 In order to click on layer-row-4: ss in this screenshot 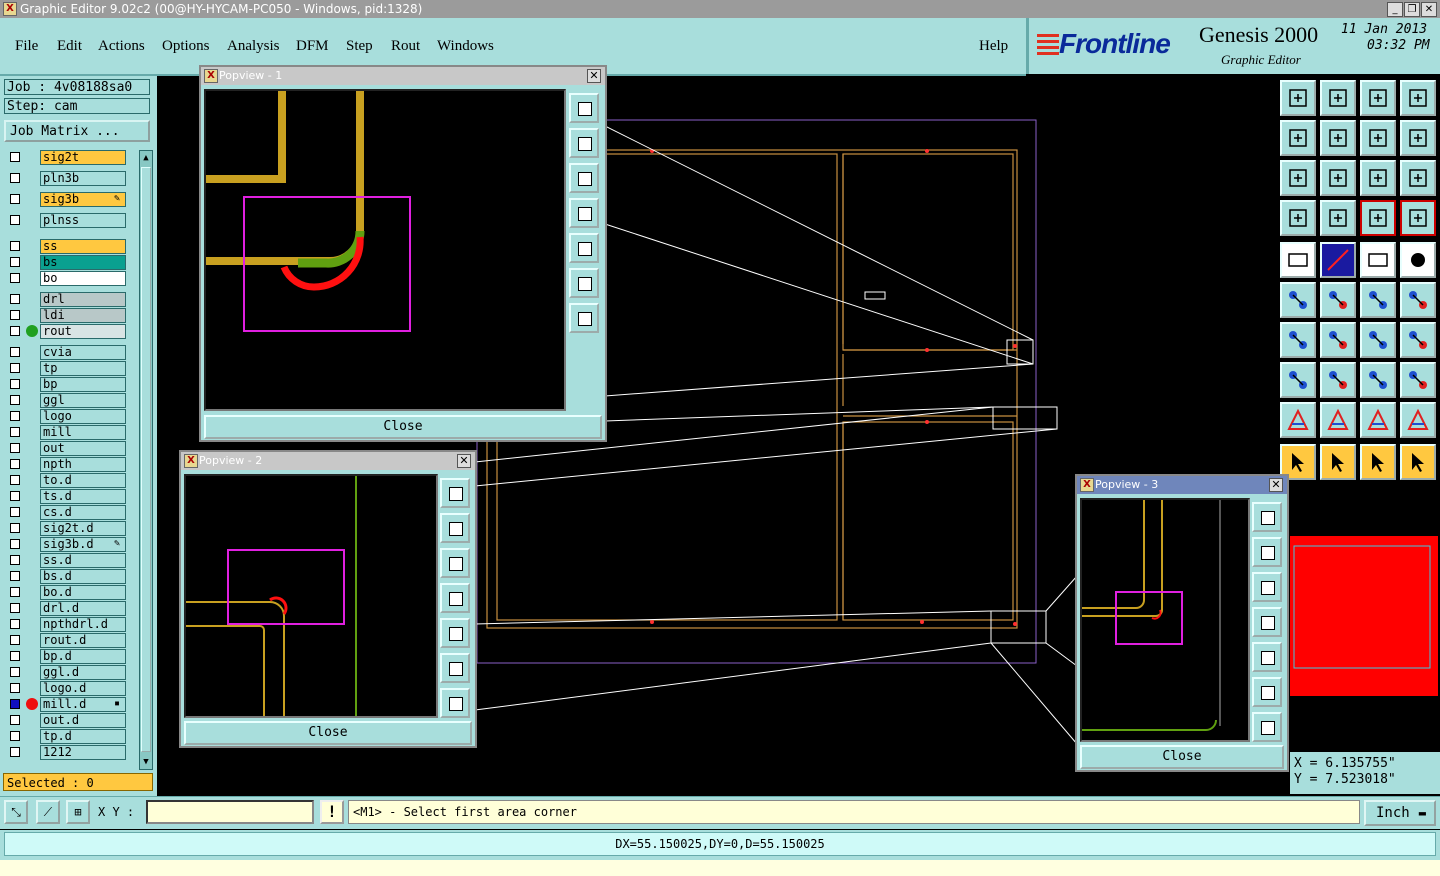, I will do `click(70, 246)`.